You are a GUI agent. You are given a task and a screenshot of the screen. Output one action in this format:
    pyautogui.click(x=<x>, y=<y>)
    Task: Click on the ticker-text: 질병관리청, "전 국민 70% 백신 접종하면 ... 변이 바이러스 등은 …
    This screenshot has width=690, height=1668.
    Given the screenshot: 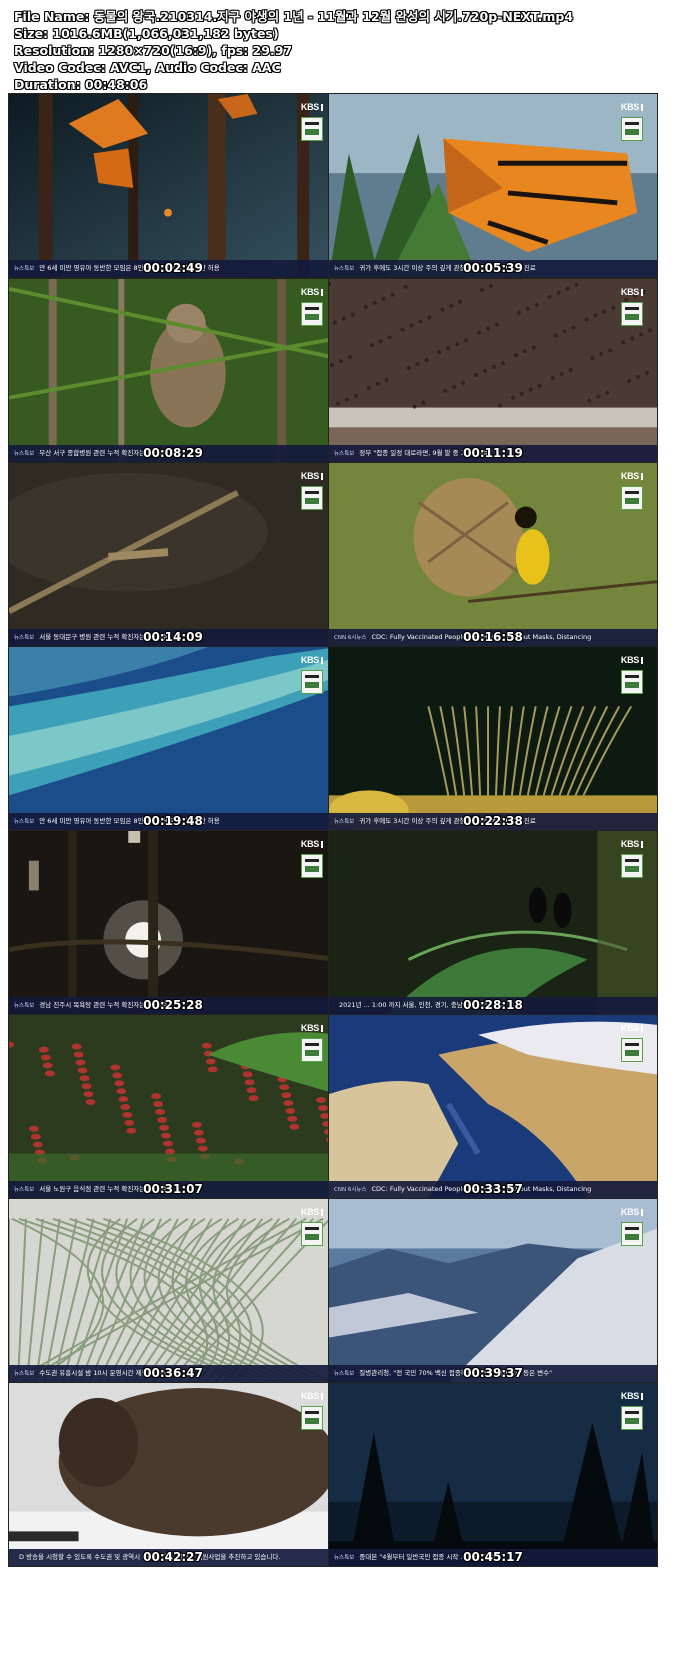 What is the action you would take?
    pyautogui.click(x=456, y=1373)
    